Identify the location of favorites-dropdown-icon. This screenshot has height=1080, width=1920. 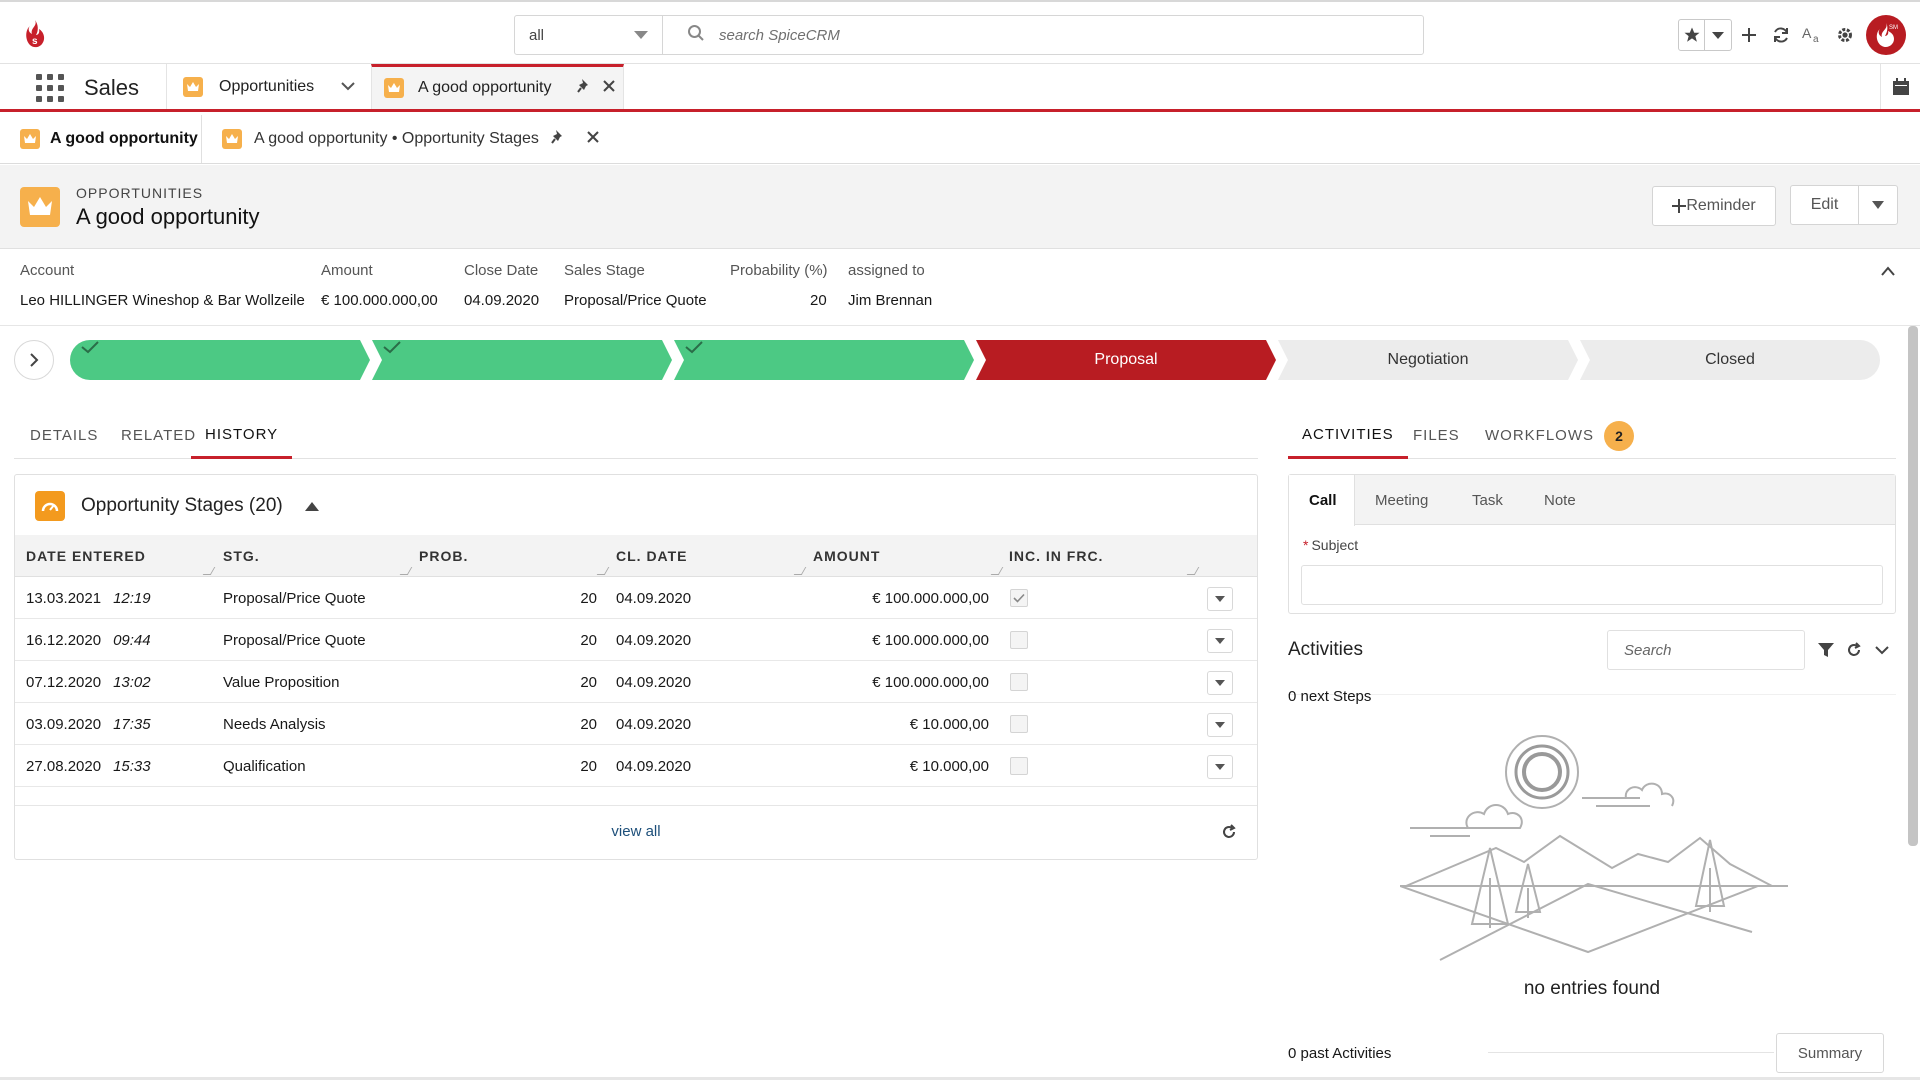
(1718, 35).